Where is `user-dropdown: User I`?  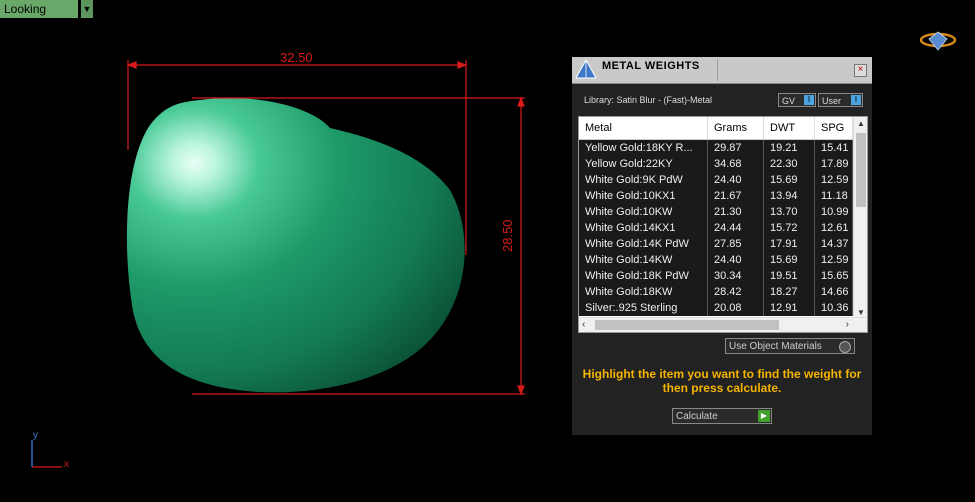
user-dropdown: User I is located at coordinates (840, 100).